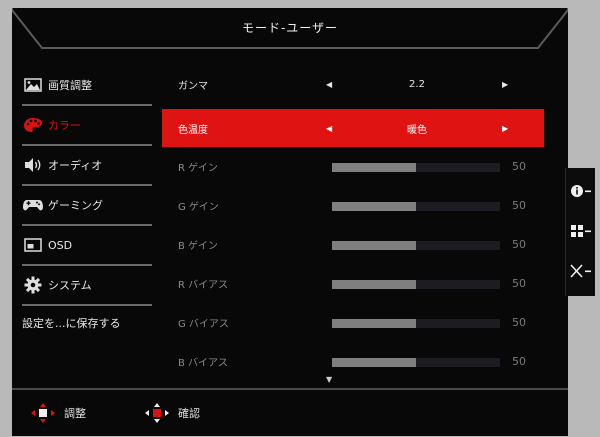  I want to click on r-gain-row: R ゲイン 50, so click(353, 166).